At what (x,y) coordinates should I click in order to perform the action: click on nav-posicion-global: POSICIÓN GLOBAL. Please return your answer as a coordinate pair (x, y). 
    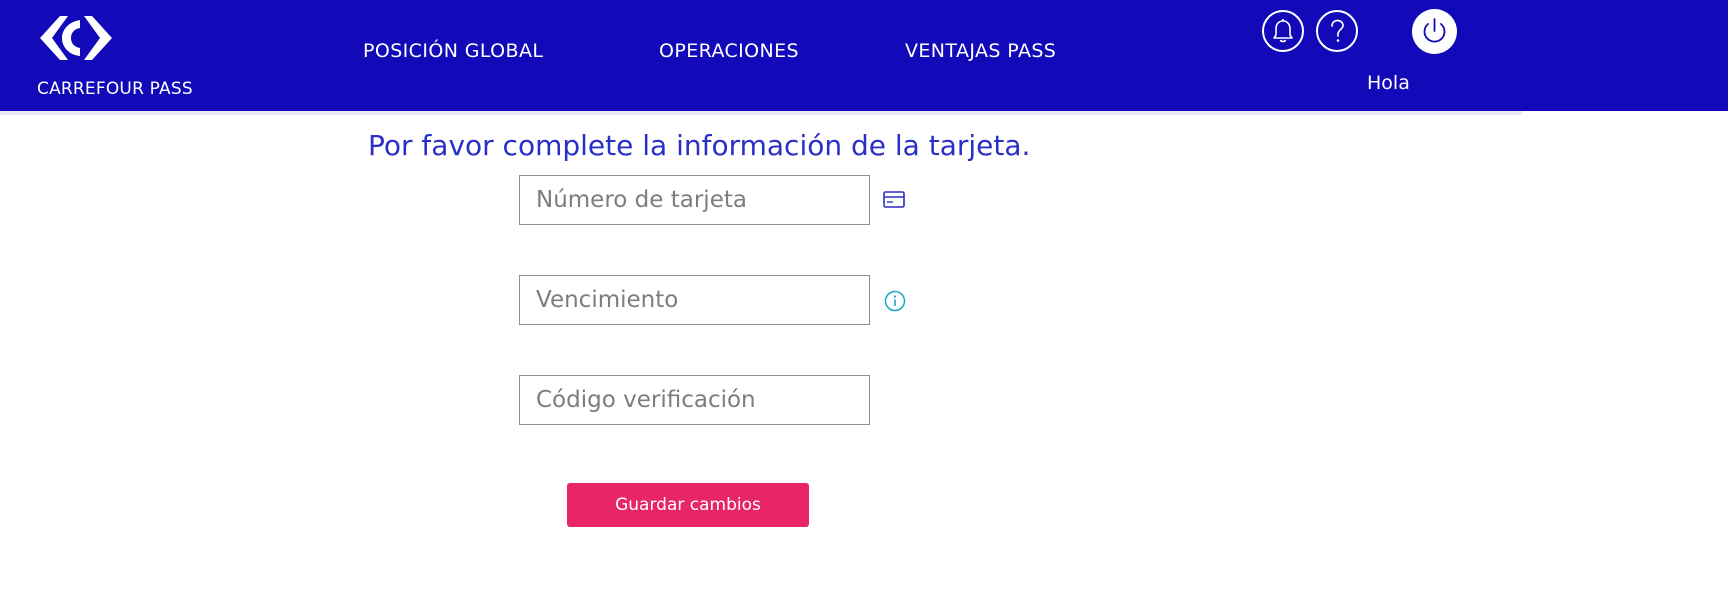
    Looking at the image, I should click on (453, 51).